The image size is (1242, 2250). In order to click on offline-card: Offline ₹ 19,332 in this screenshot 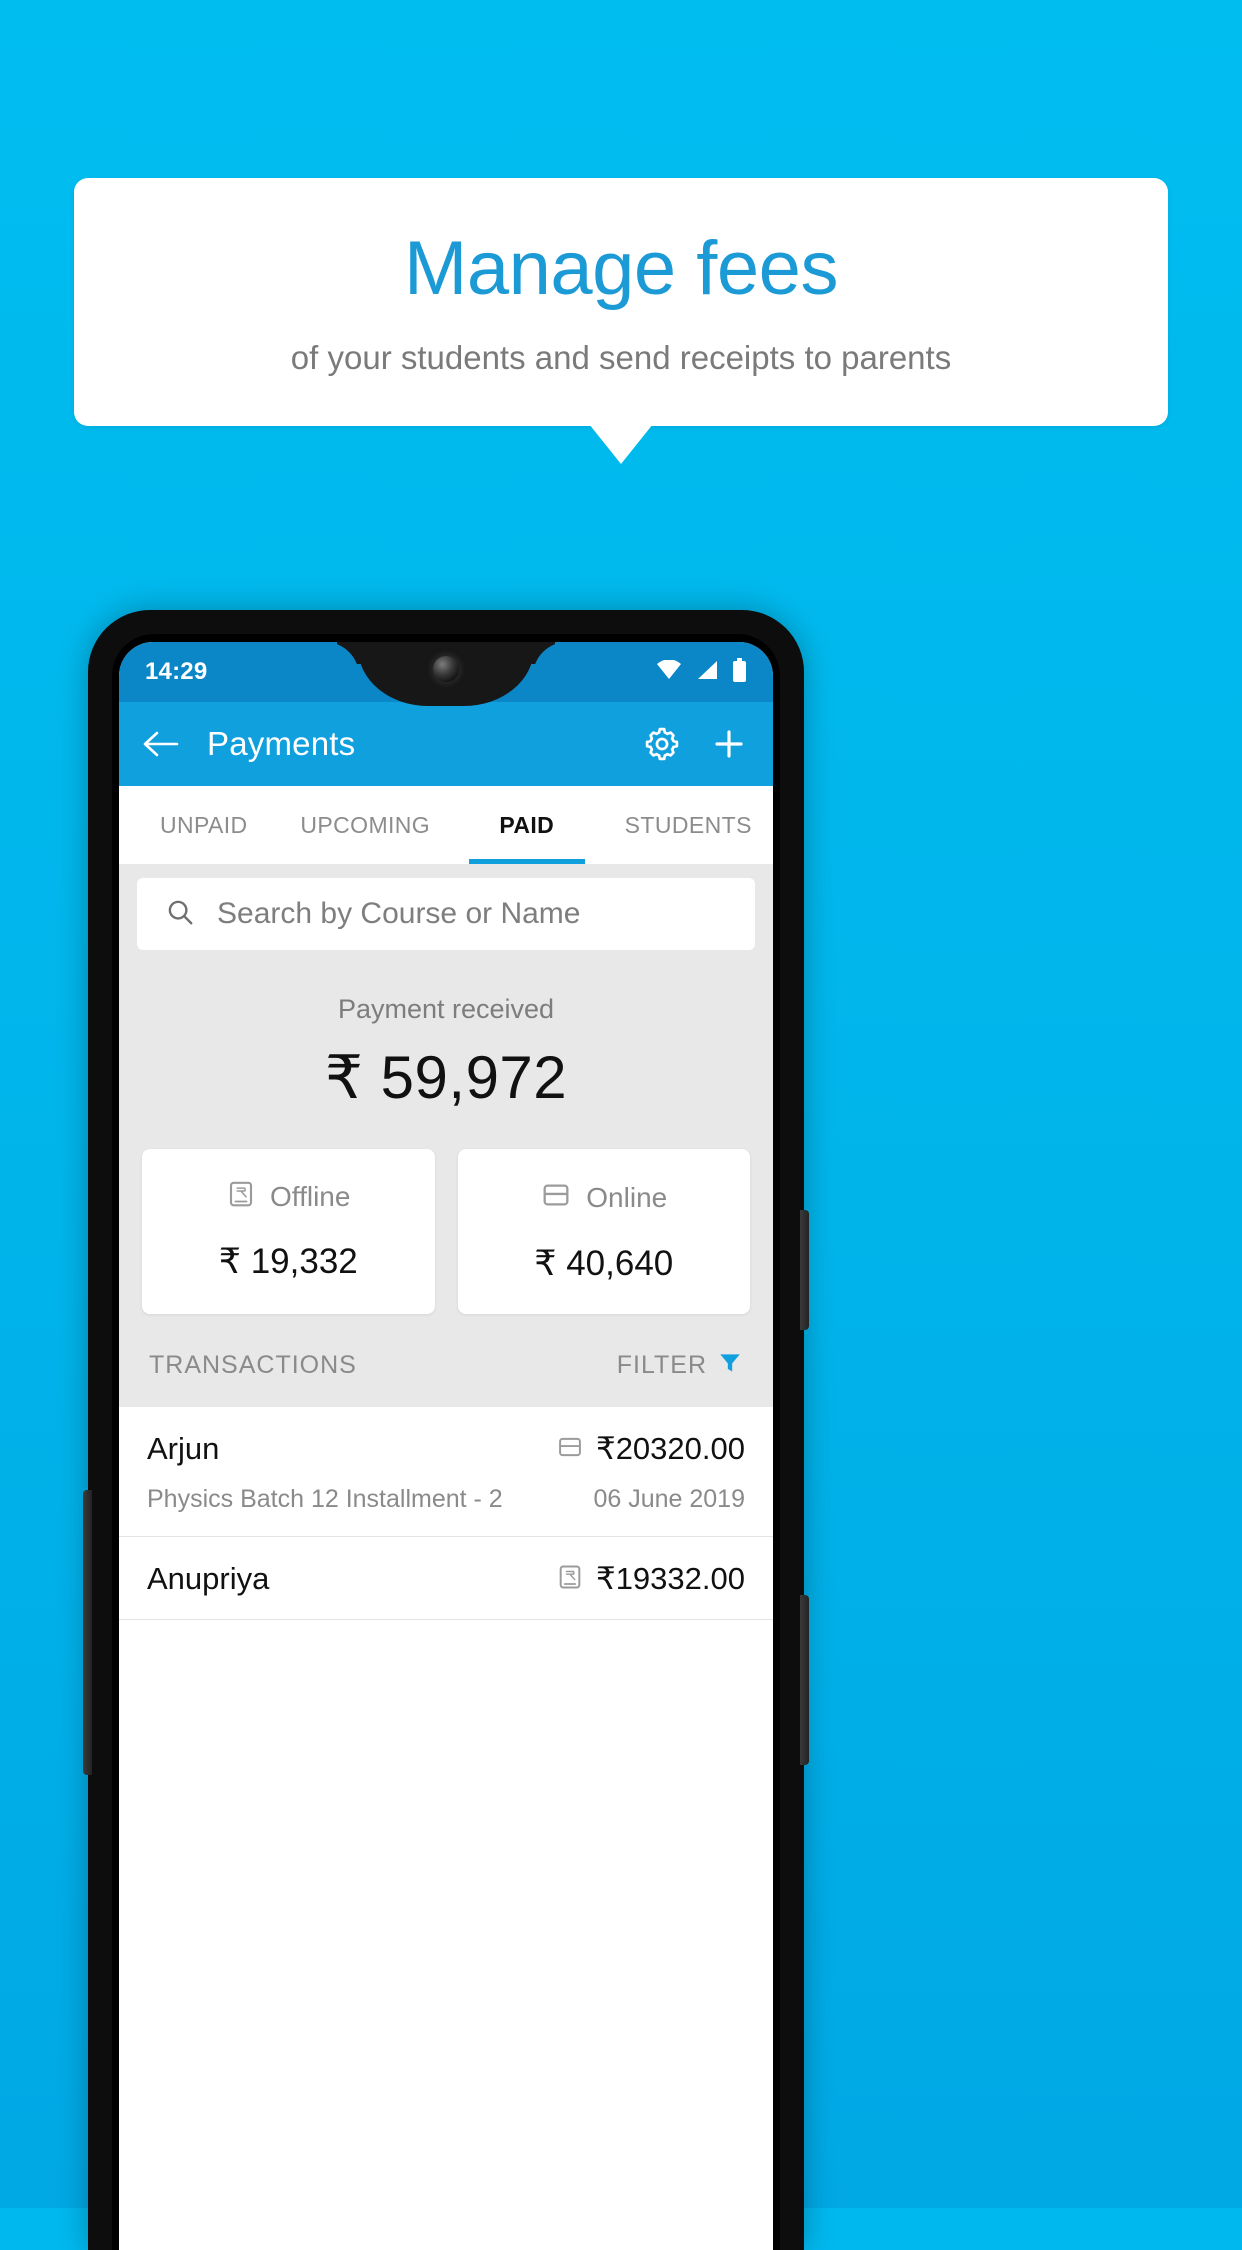, I will do `click(288, 1231)`.